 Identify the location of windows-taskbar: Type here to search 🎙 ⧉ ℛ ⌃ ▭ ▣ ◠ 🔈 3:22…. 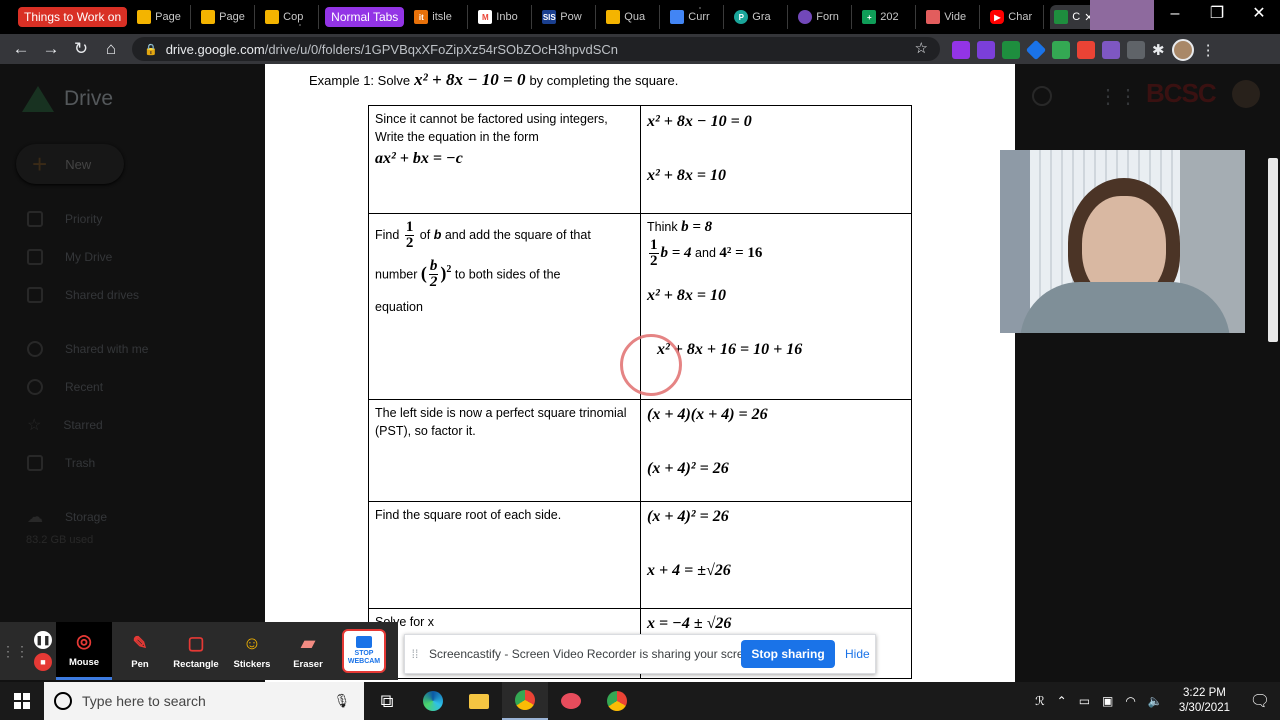
(640, 701).